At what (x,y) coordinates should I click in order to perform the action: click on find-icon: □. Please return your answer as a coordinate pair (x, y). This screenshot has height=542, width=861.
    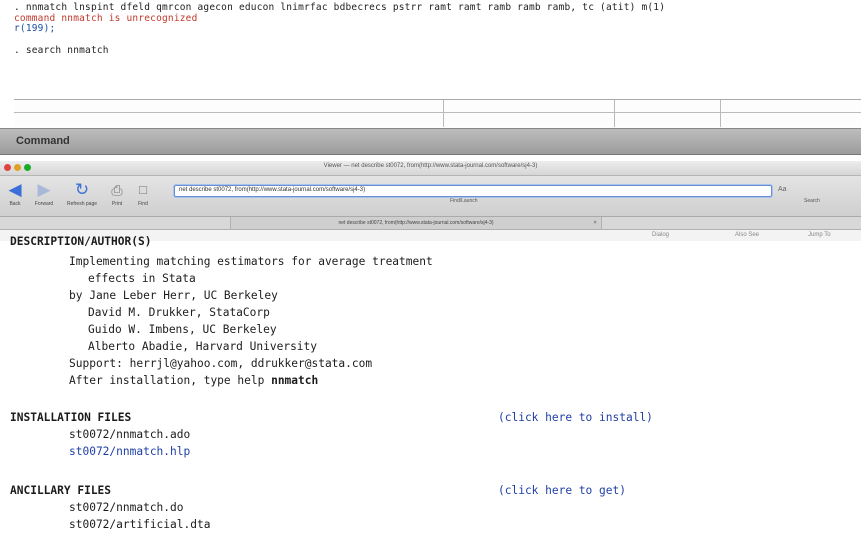
    Looking at the image, I should click on (143, 189).